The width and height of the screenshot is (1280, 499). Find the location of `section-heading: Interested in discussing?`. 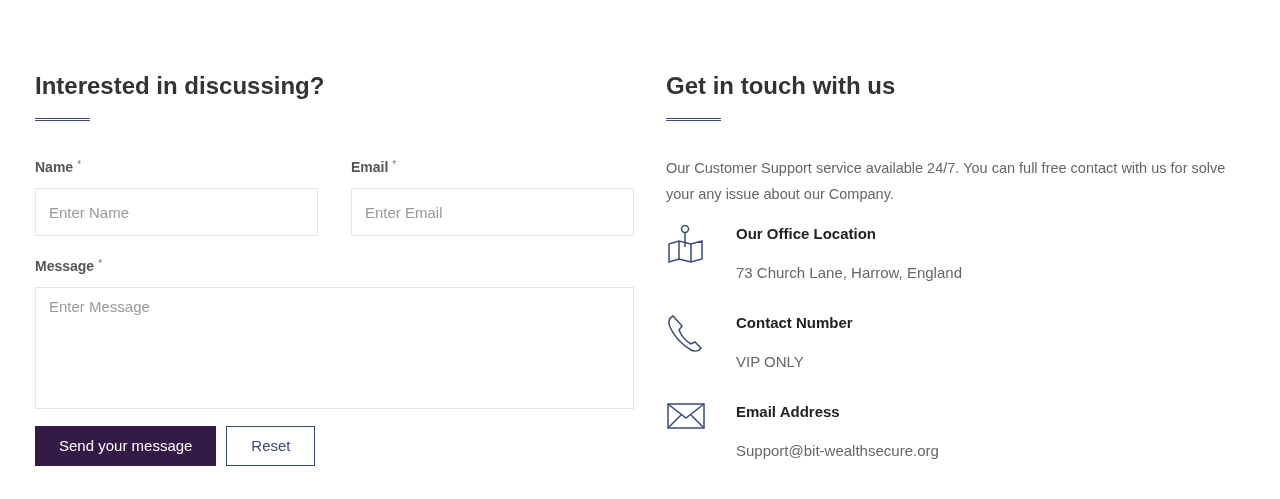

section-heading: Interested in discussing? is located at coordinates (180, 86).